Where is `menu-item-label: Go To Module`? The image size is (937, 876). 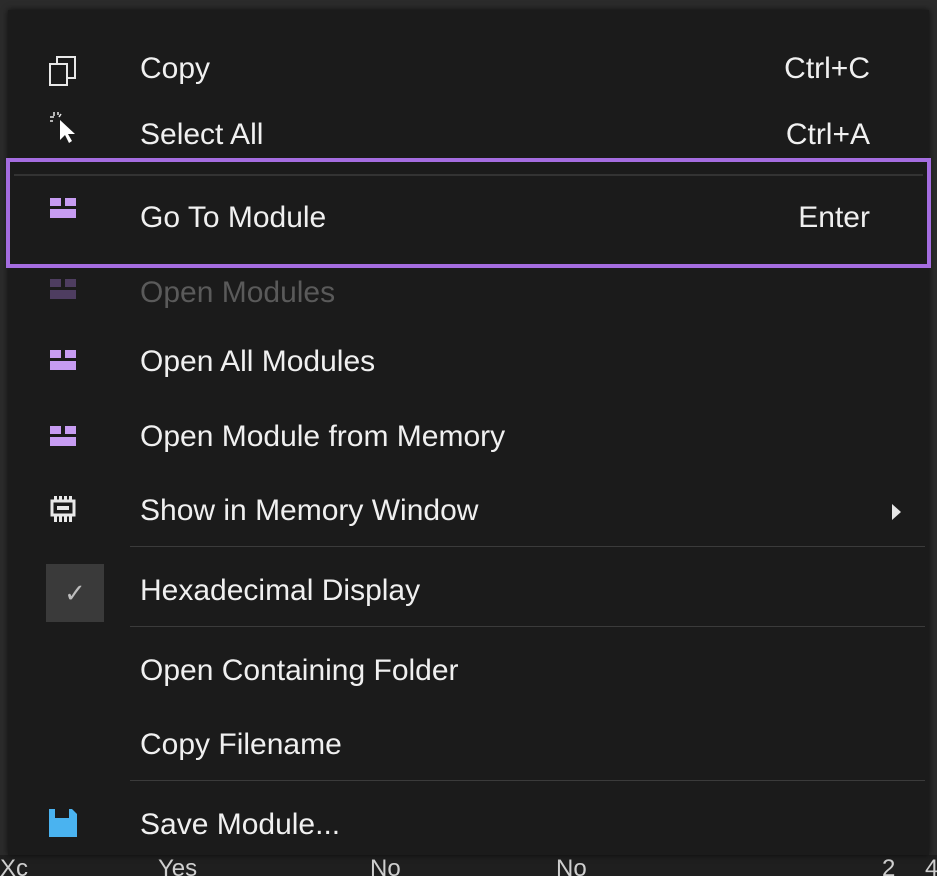
menu-item-label: Go To Module is located at coordinates (233, 217).